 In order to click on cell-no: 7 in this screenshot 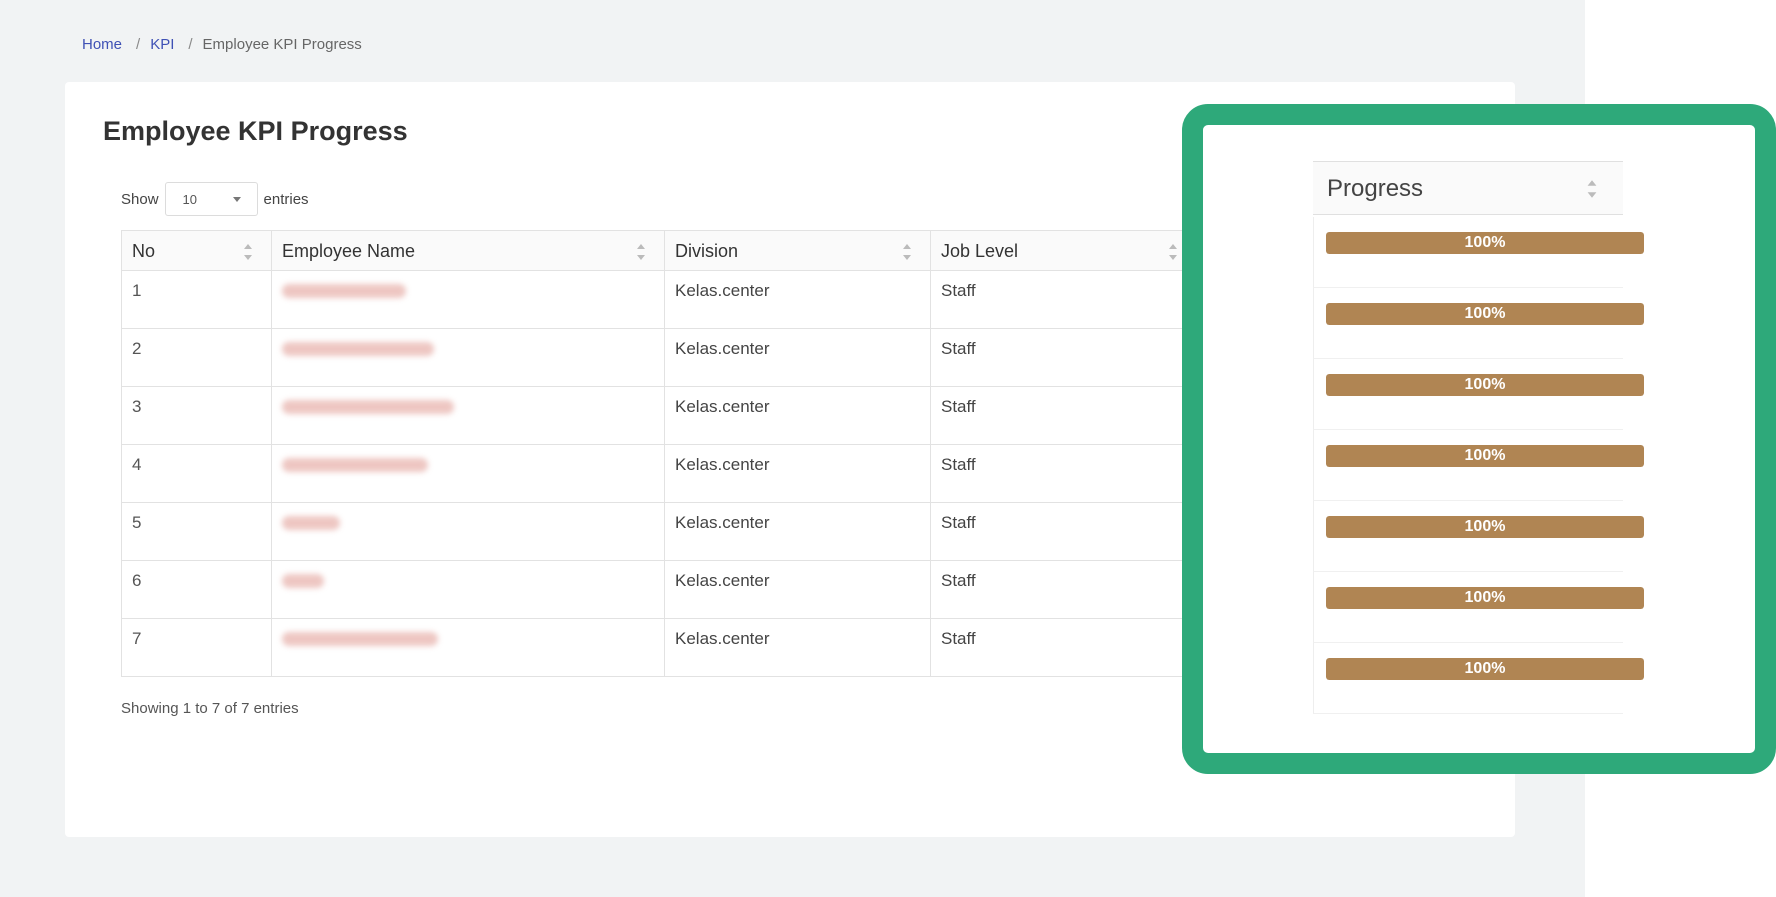, I will do `click(196, 647)`.